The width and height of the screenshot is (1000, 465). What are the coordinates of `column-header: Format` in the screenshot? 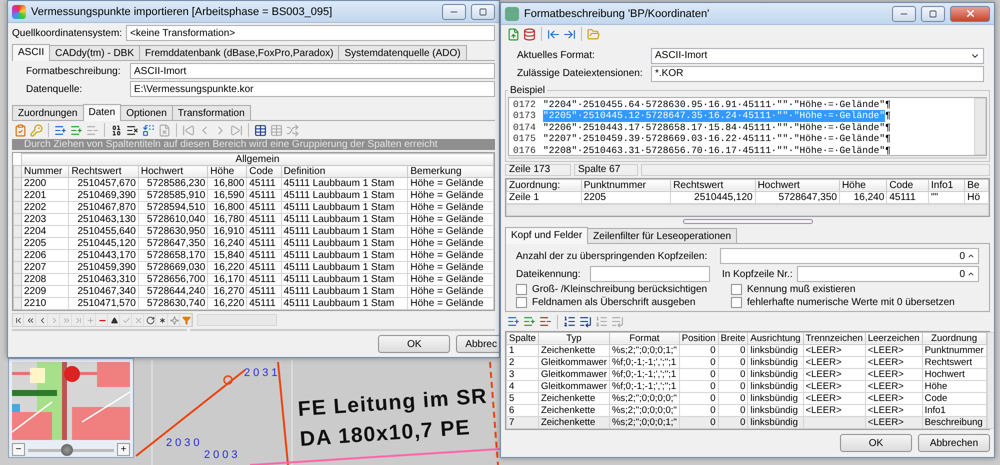 It's located at (644, 338).